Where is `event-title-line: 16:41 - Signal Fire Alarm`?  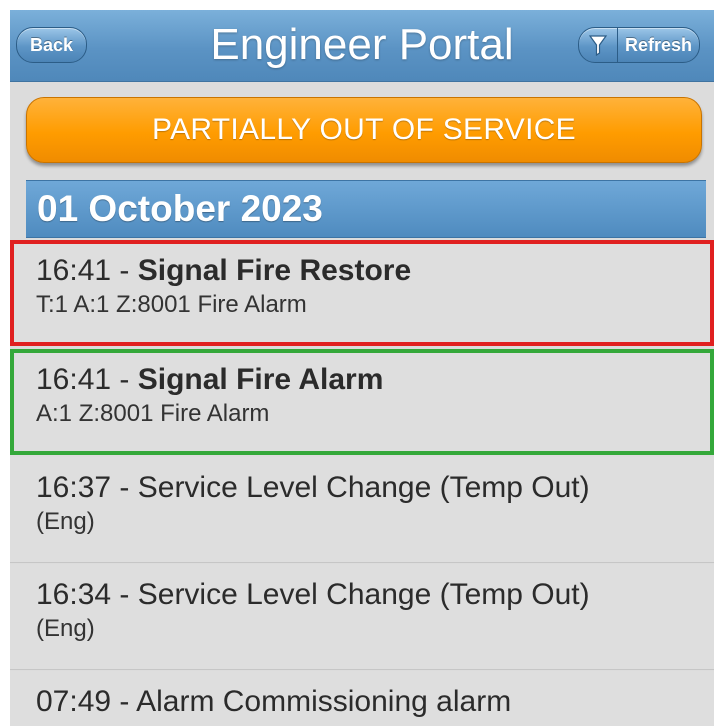 event-title-line: 16:41 - Signal Fire Alarm is located at coordinates (210, 379).